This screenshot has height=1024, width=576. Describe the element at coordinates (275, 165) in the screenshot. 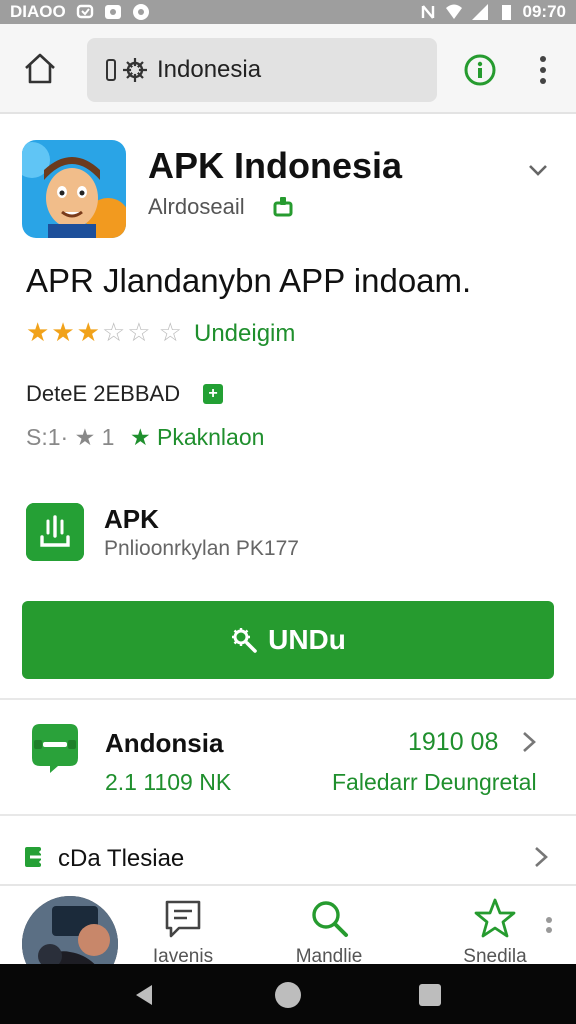

I see `app-title: APK Indonesia` at that location.